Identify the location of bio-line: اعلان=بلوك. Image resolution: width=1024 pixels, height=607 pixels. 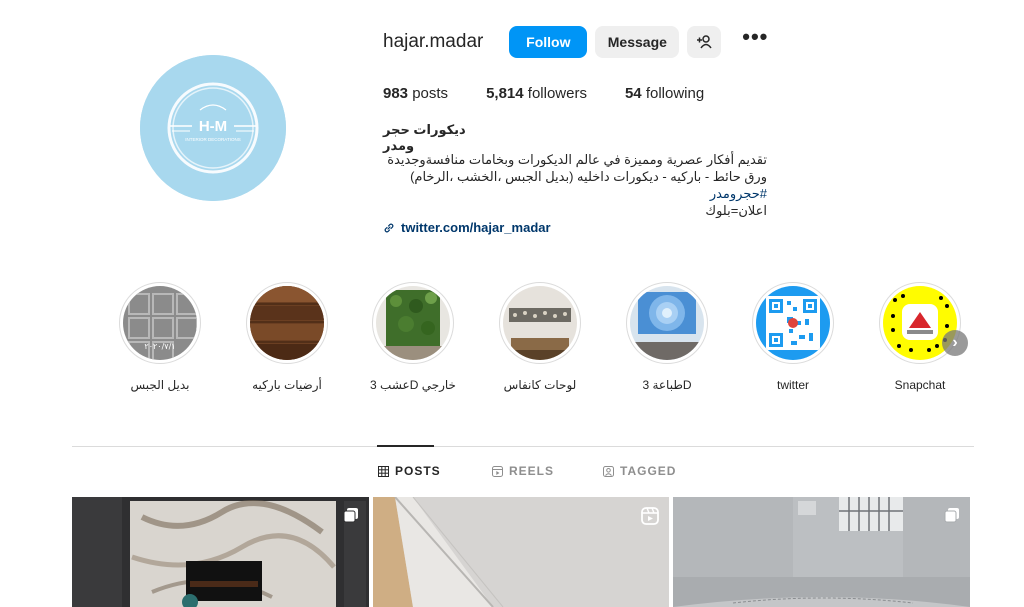
(736, 210).